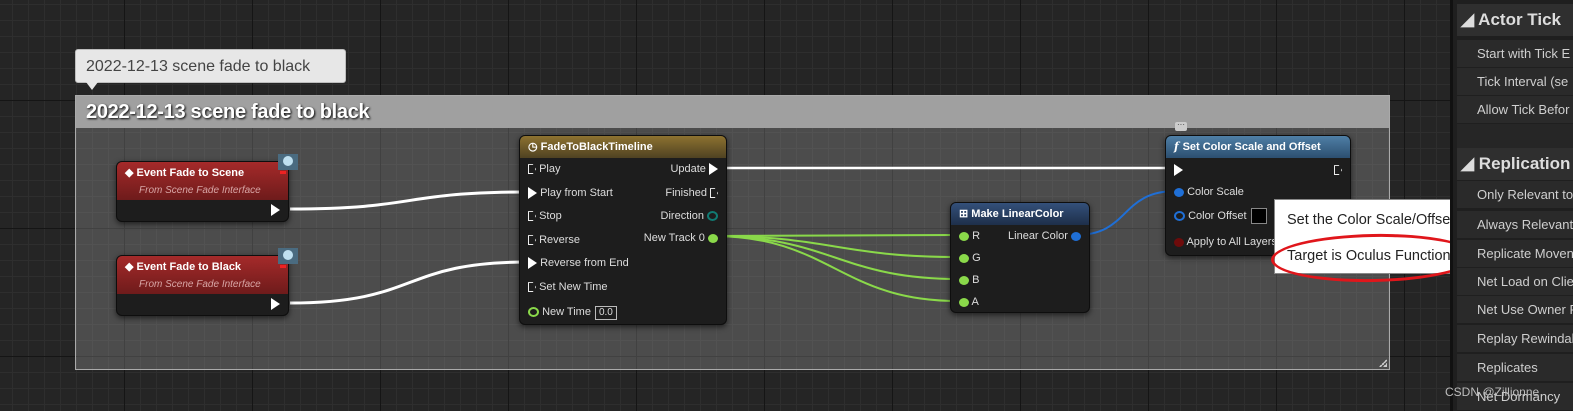  I want to click on pin-label: Update, so click(688, 169).